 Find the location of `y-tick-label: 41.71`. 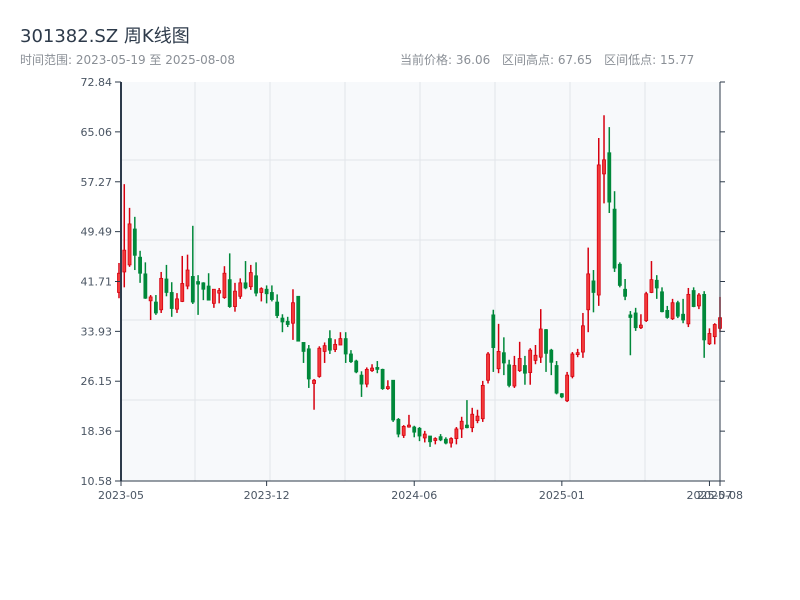

y-tick-label: 41.71 is located at coordinates (97, 282).